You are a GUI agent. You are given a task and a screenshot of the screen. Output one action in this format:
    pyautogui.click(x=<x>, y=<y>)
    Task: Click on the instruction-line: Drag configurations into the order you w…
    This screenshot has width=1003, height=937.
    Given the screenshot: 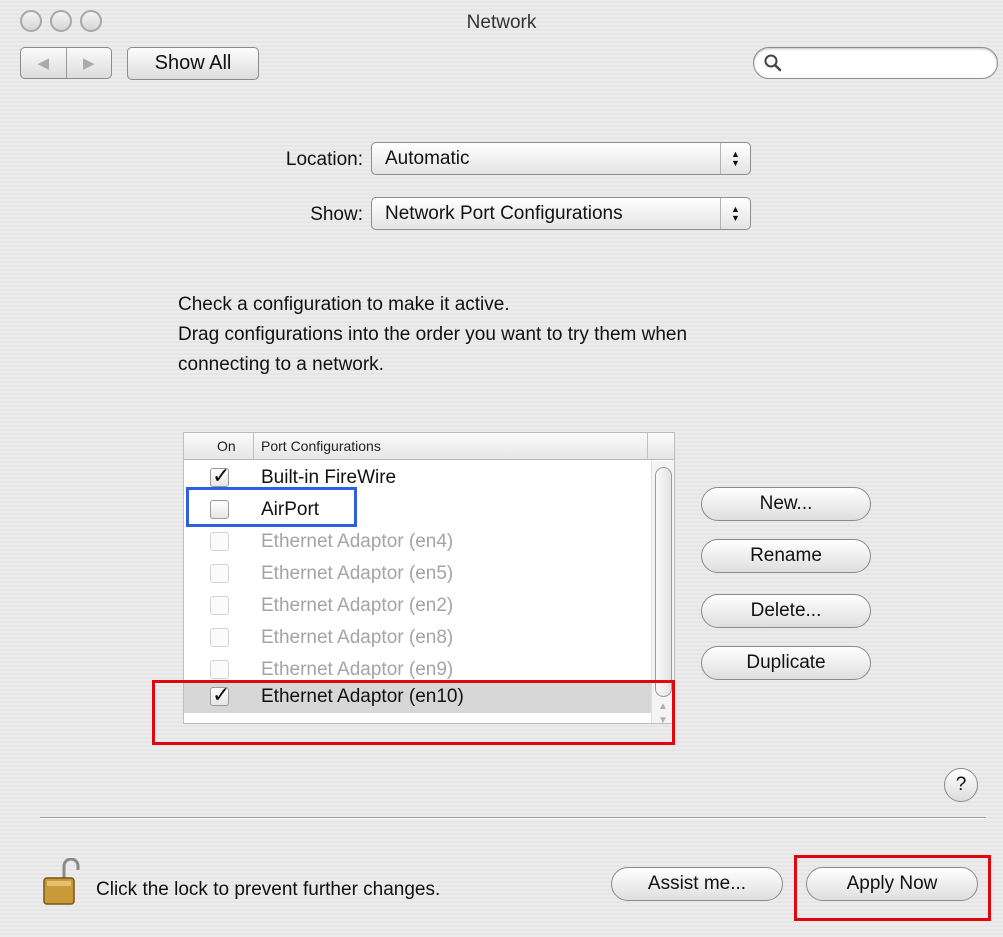 What is the action you would take?
    pyautogui.click(x=433, y=334)
    